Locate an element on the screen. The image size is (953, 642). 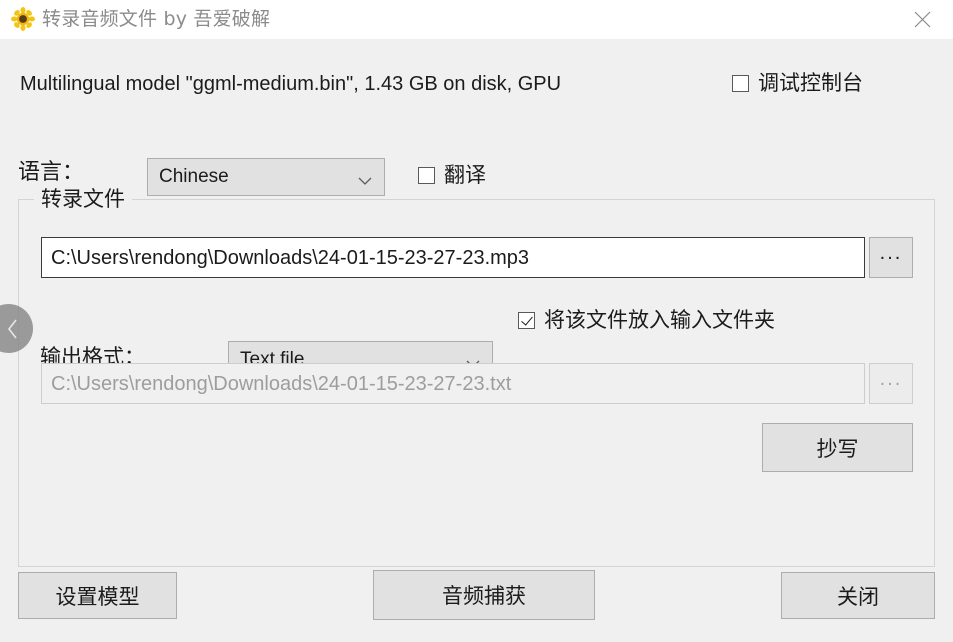
close-button: 关闭 is located at coordinates (858, 595).